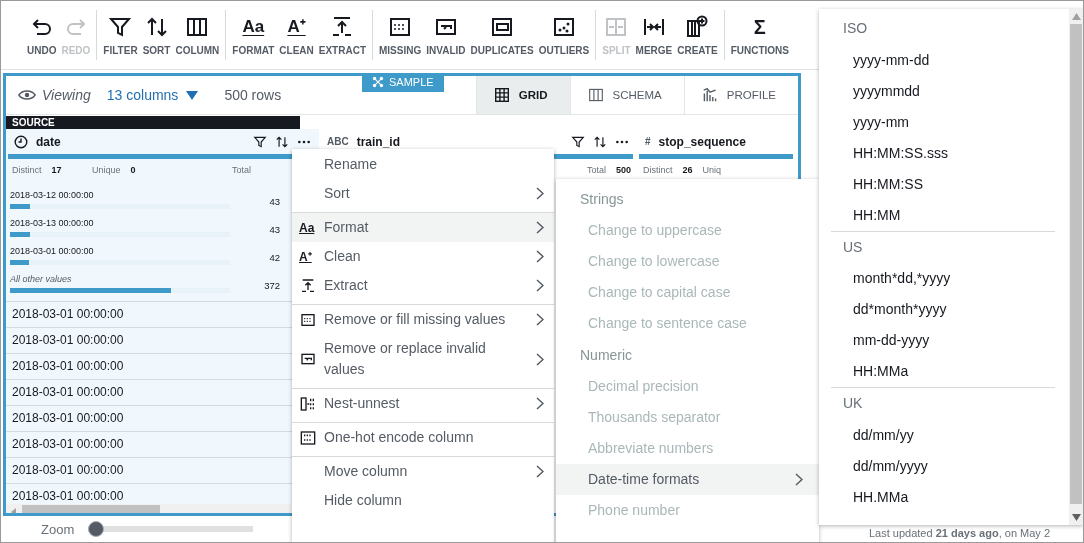 This screenshot has width=1084, height=543. Describe the element at coordinates (712, 171) in the screenshot. I see `stat-label: Uniq` at that location.